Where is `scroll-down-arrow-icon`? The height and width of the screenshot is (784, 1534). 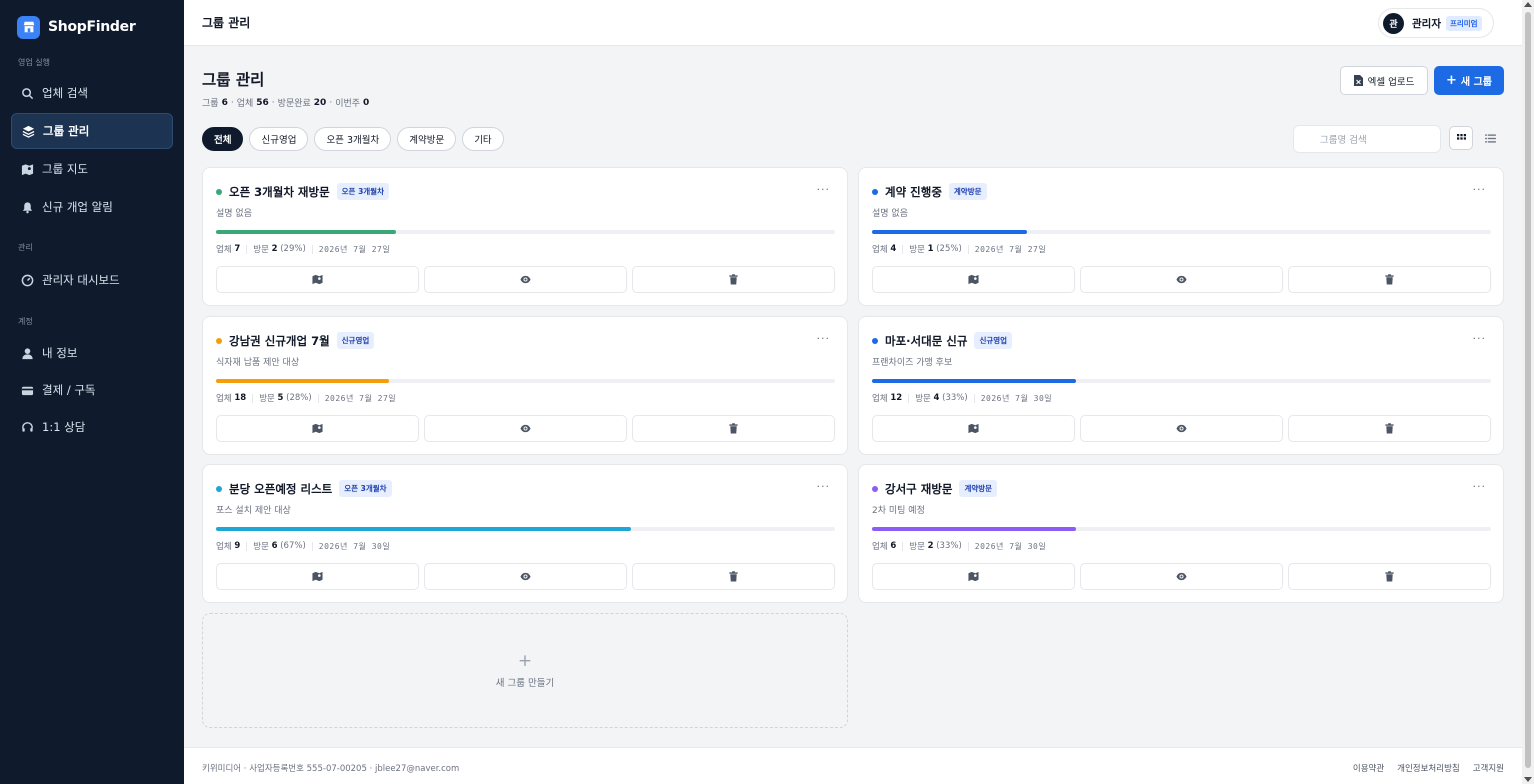
scroll-down-arrow-icon is located at coordinates (1528, 779).